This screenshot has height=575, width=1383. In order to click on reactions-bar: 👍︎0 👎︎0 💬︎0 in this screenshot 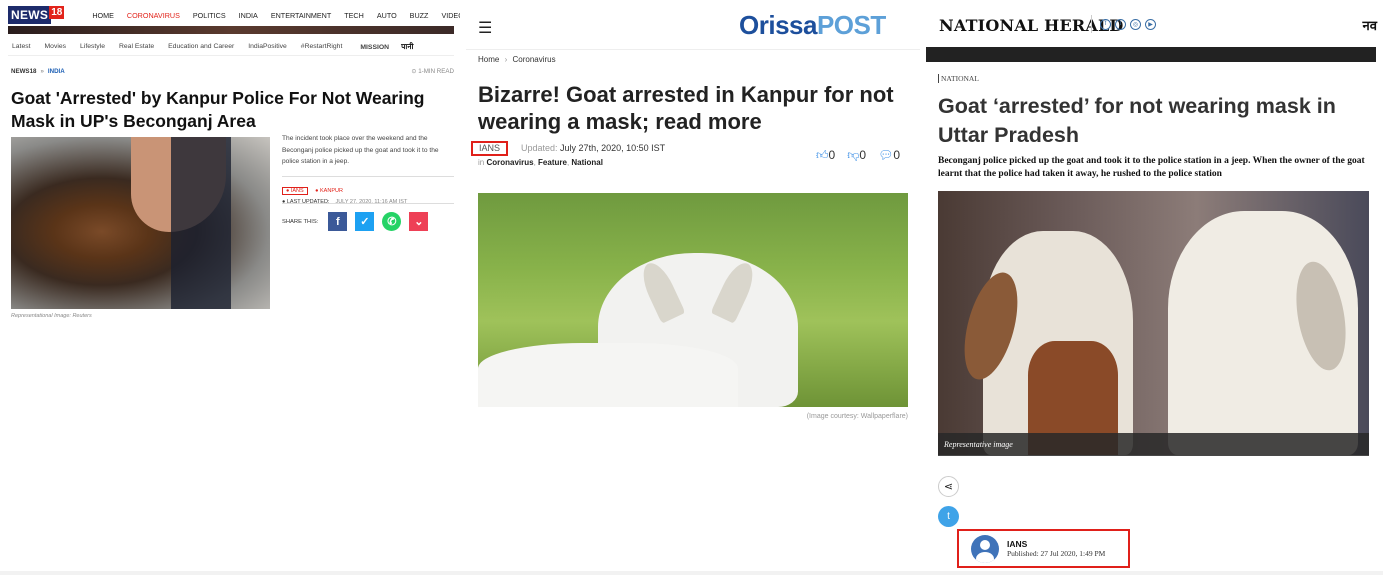, I will do `click(858, 155)`.